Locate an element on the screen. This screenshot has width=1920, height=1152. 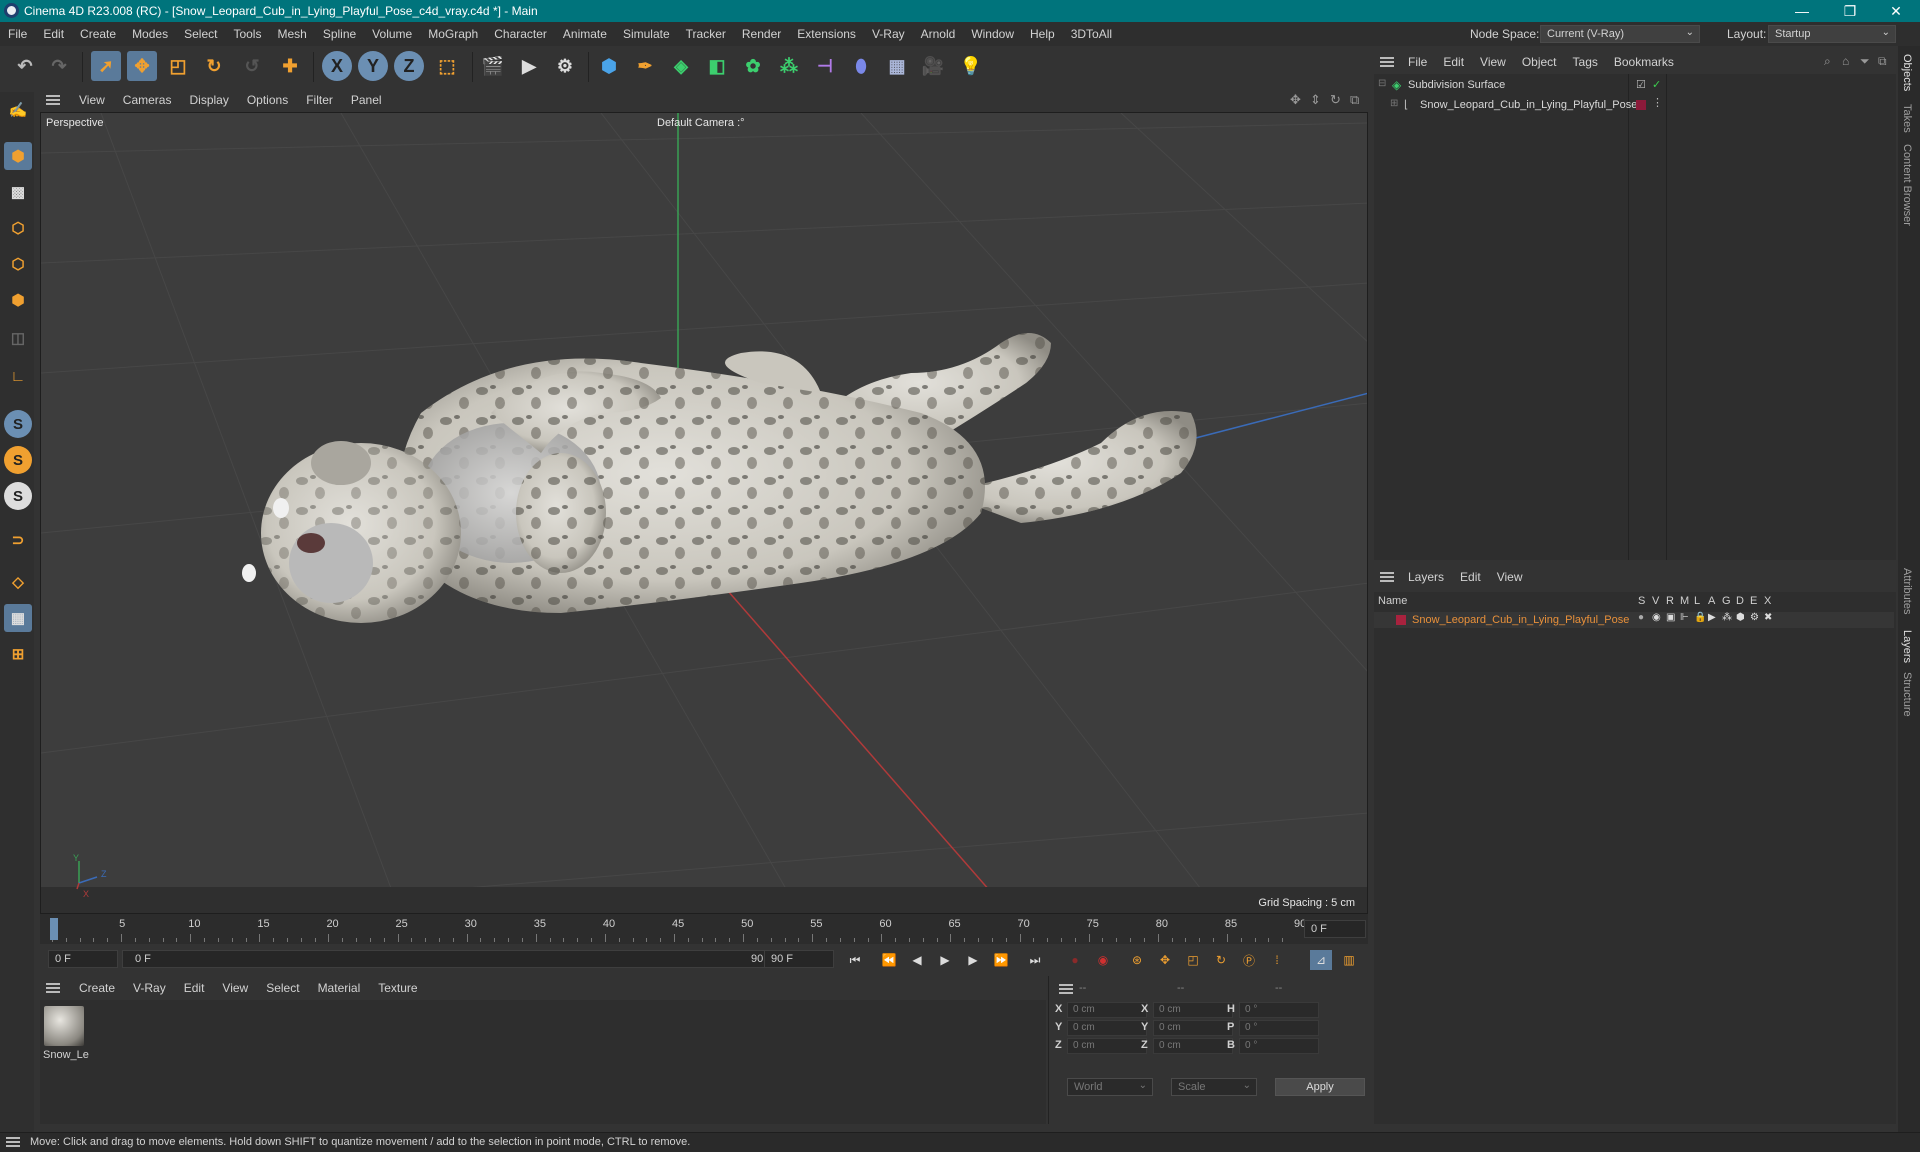
select-tool-icon: ➚ is located at coordinates (106, 66).